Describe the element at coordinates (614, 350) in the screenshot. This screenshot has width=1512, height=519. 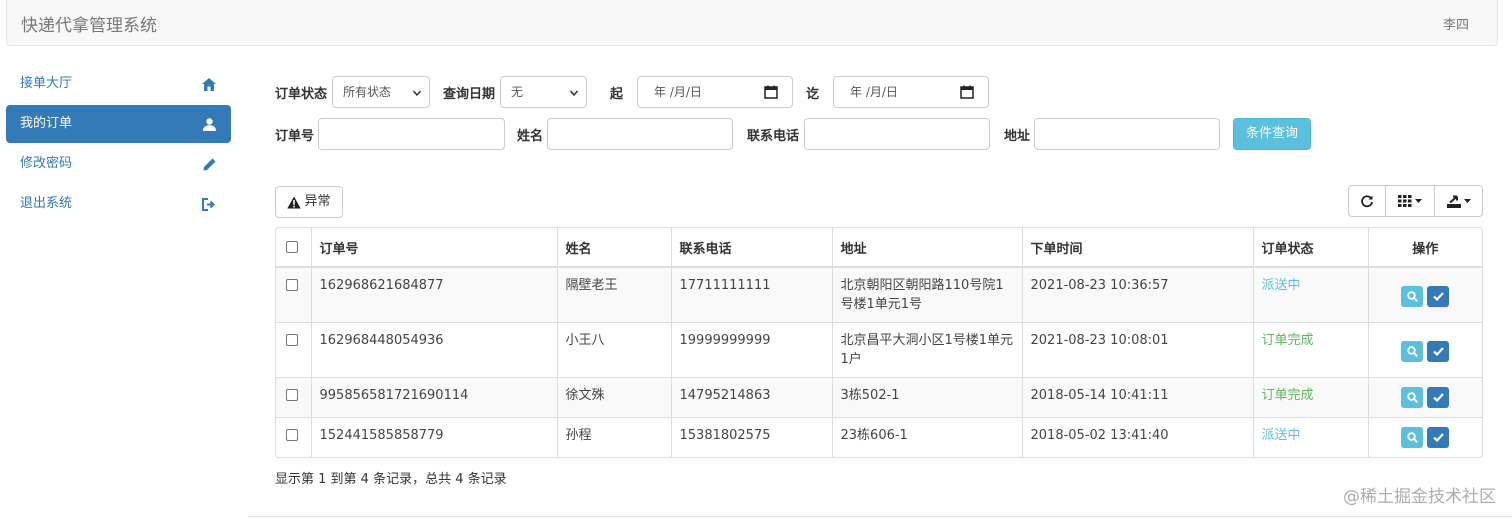
I see `cell-name: 小王八` at that location.